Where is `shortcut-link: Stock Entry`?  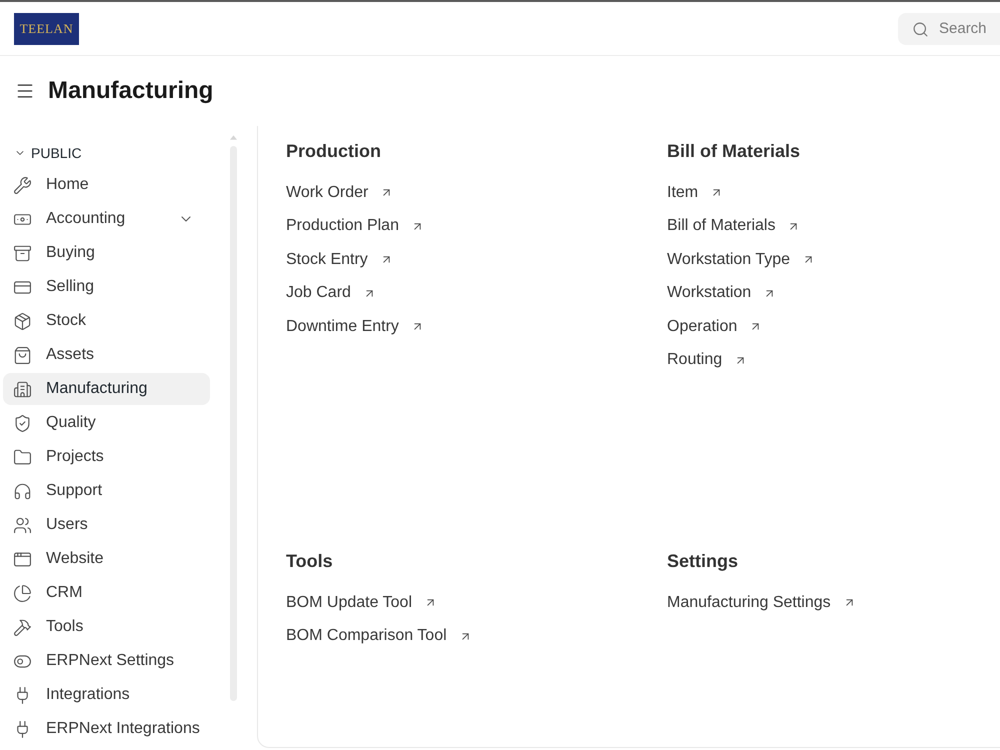 shortcut-link: Stock Entry is located at coordinates (339, 259).